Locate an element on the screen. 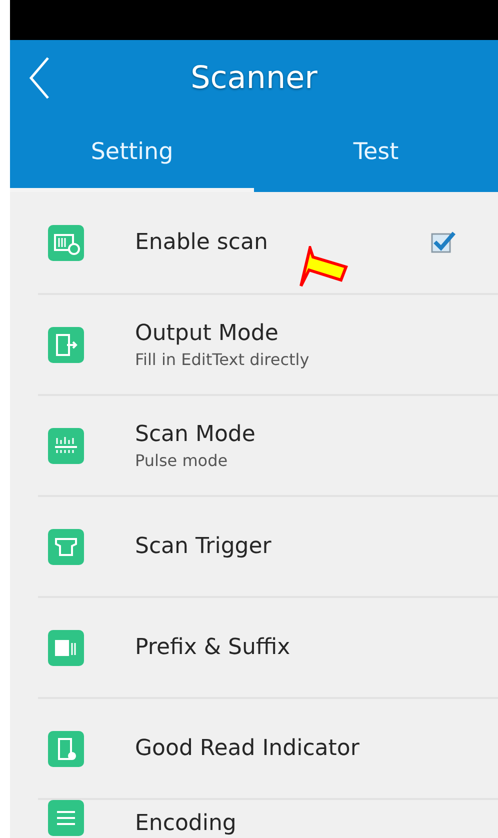  setting-title: Output Mode is located at coordinates (207, 333).